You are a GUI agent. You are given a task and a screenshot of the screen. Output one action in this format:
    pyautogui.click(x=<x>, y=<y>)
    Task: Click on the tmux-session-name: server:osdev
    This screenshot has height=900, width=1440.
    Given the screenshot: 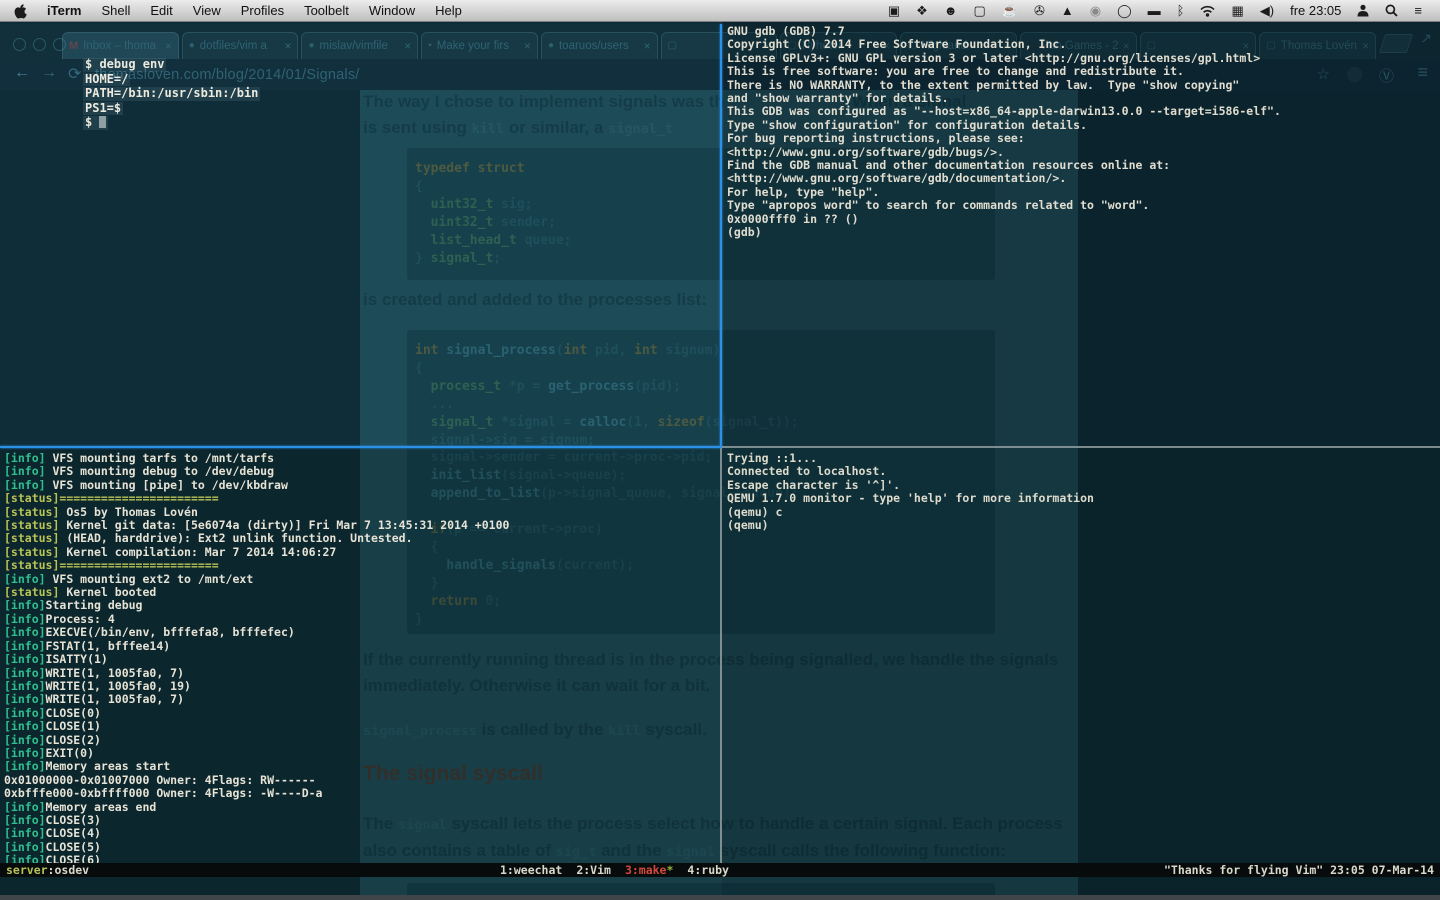 What is the action you would take?
    pyautogui.click(x=48, y=870)
    